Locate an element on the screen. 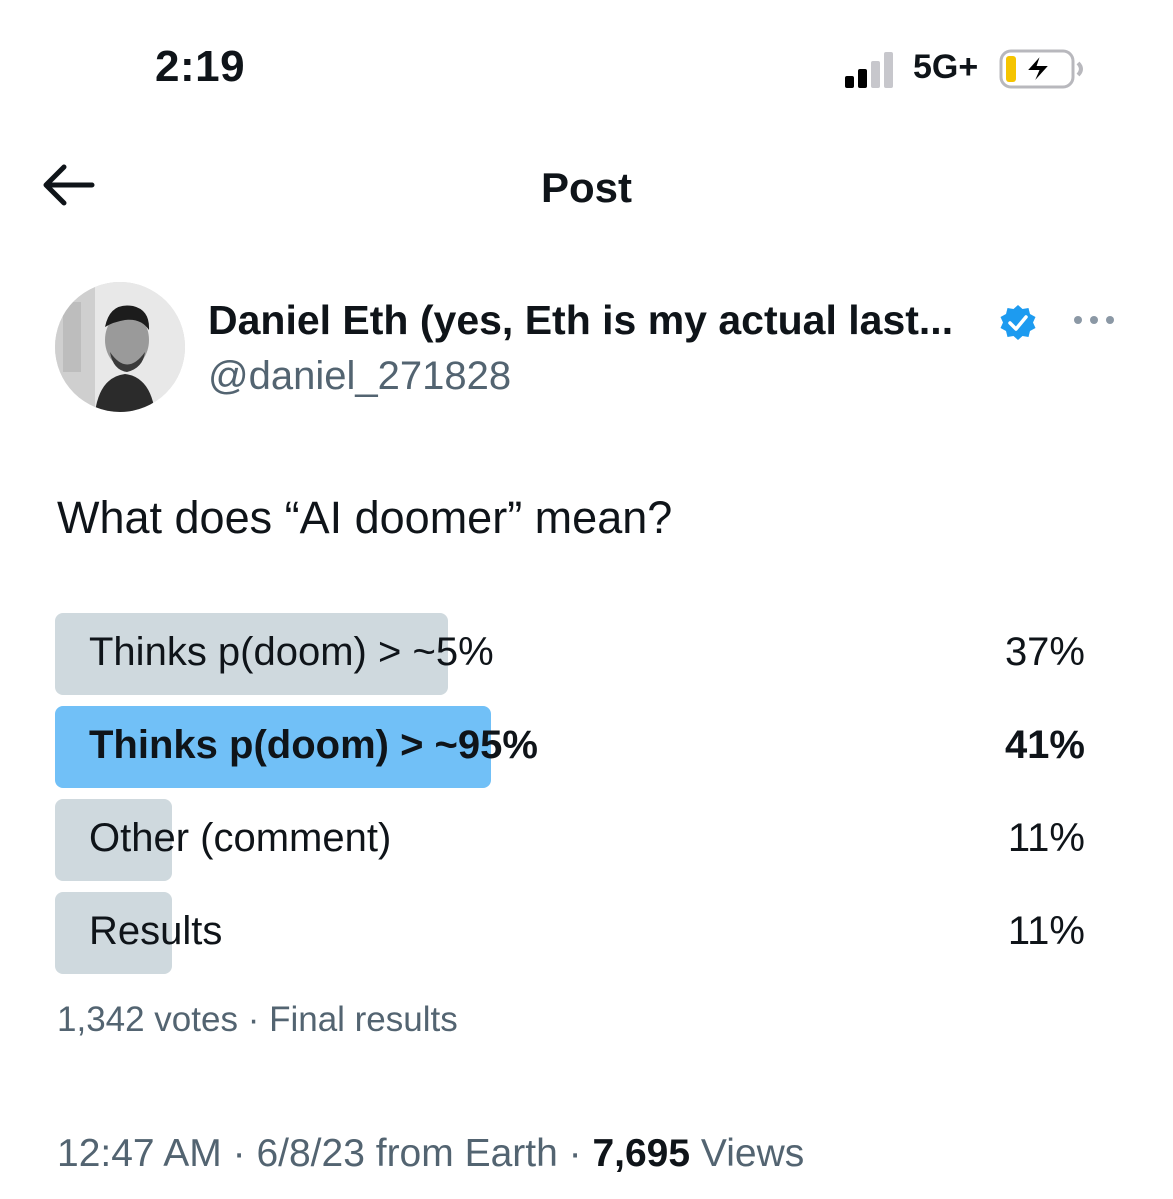 Image resolution: width=1173 pixels, height=1199 pixels. cellular-signal-icon is located at coordinates (869, 70).